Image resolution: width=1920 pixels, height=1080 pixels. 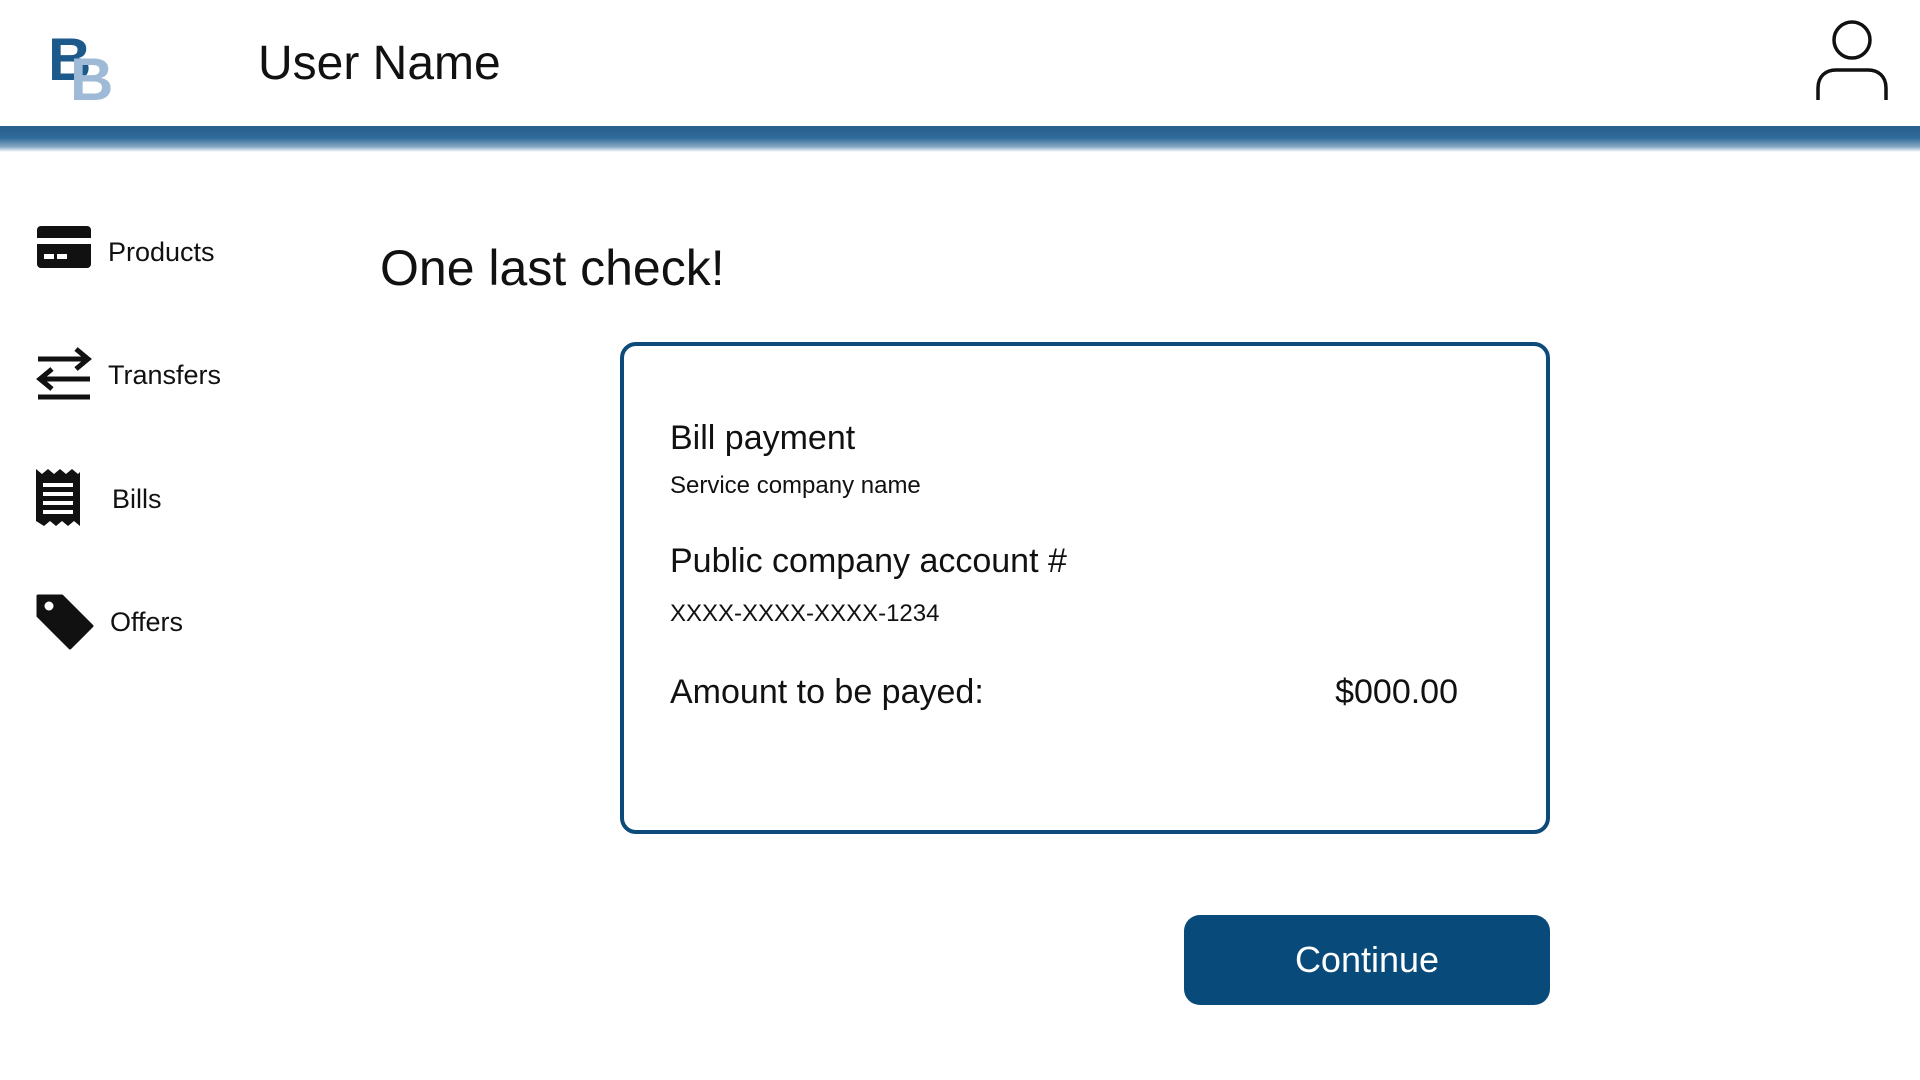 I want to click on account-number: XXXX-XXXX-XXXX-1234, so click(x=805, y=613).